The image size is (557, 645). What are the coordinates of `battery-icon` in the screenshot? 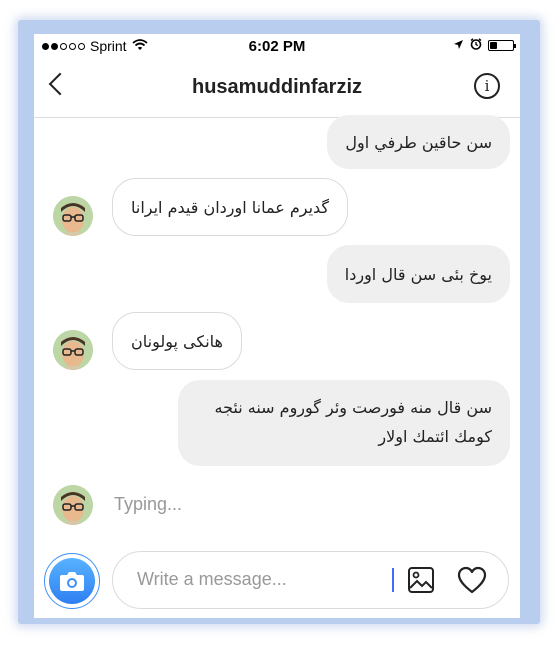 It's located at (502, 45).